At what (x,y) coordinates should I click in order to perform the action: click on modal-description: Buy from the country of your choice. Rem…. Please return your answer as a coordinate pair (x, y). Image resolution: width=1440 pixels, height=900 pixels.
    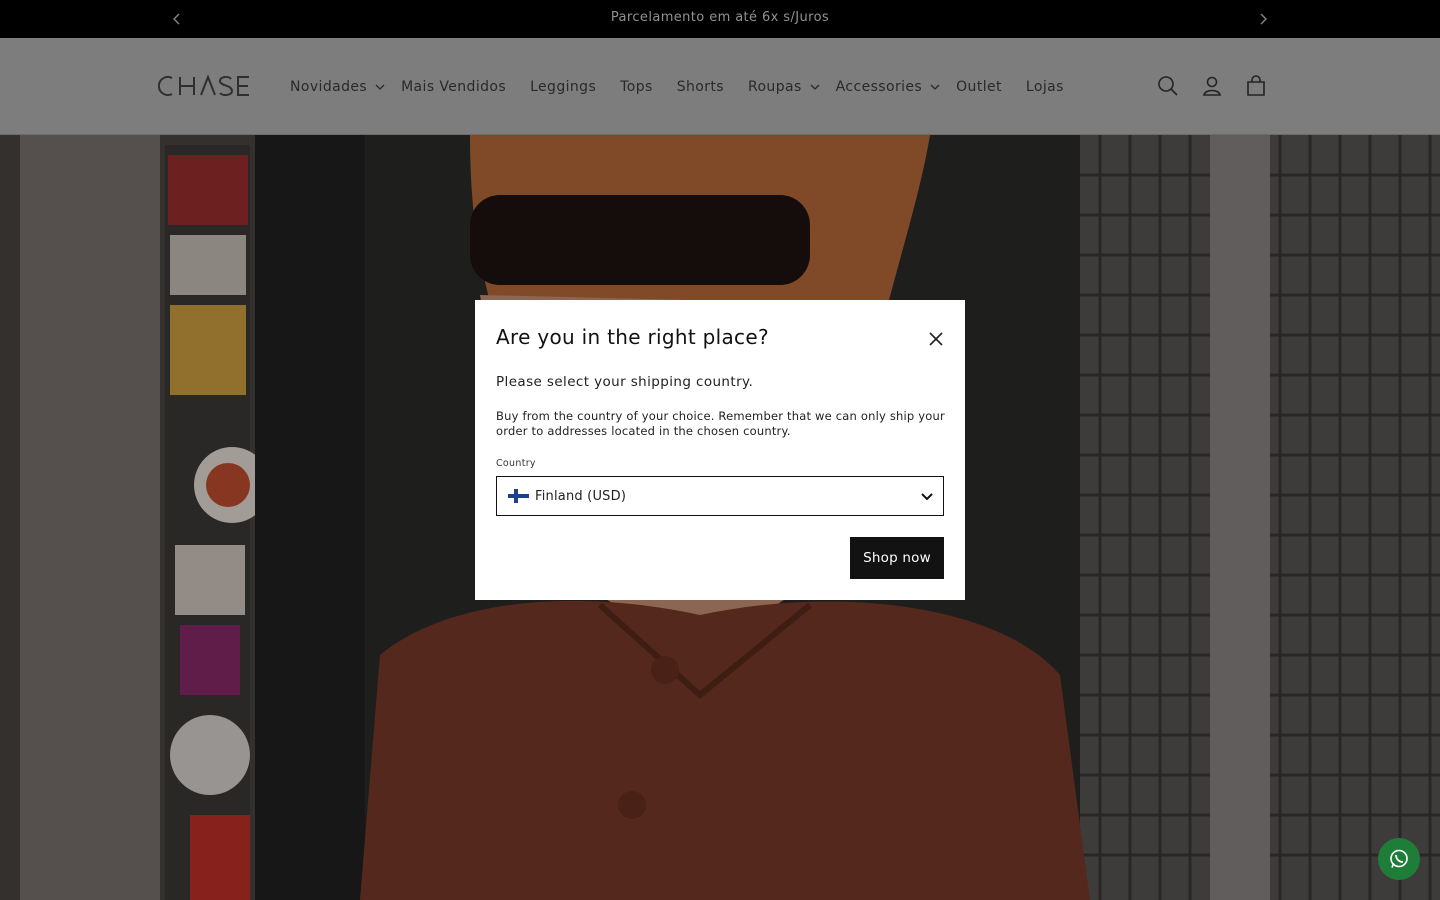
    Looking at the image, I should click on (720, 423).